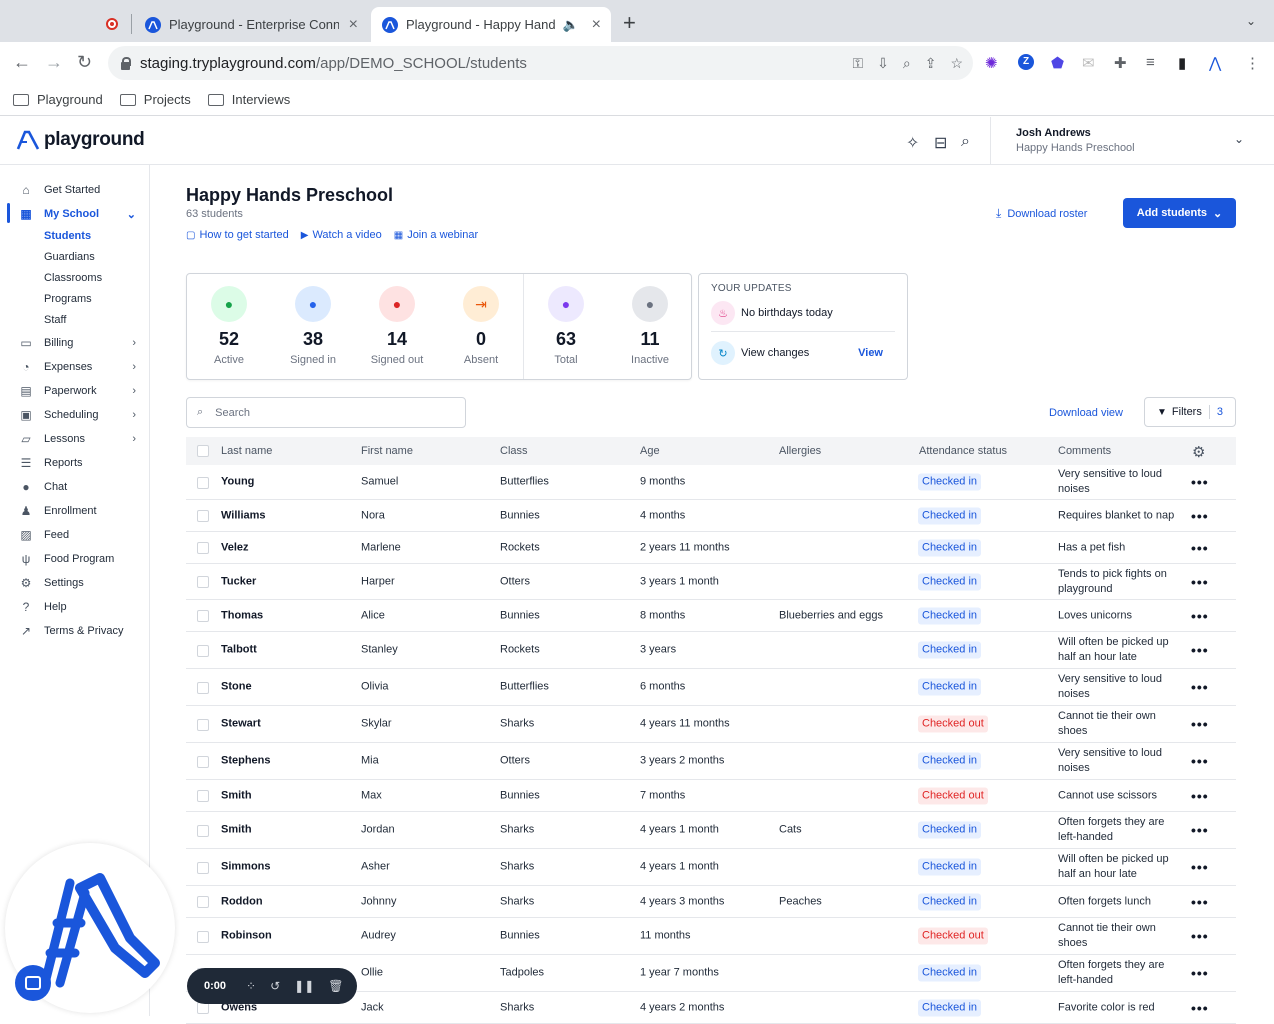  Describe the element at coordinates (991, 63) in the screenshot. I see `extension-sparkle-icon: ✺` at that location.